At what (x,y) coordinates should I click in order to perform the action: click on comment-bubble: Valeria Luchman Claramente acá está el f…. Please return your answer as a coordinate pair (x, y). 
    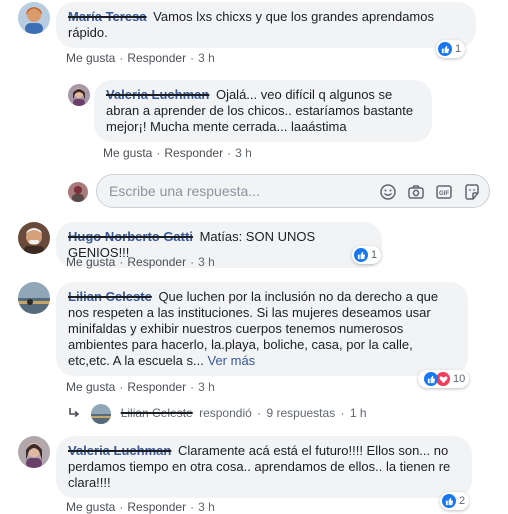
    Looking at the image, I should click on (264, 467).